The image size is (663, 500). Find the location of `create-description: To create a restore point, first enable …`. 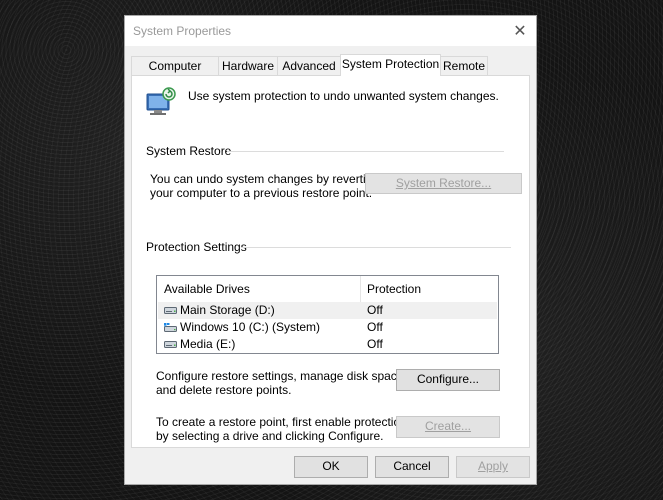

create-description: To create a restore point, first enable … is located at coordinates (281, 429).